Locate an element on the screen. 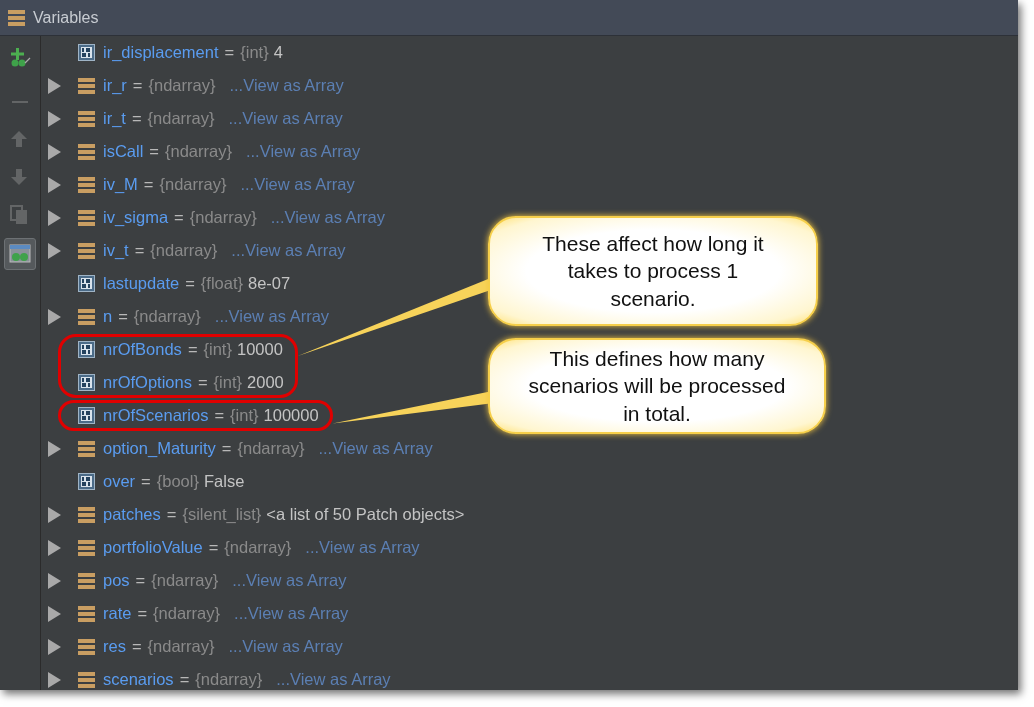  variable-type: {silent_list} is located at coordinates (222, 515).